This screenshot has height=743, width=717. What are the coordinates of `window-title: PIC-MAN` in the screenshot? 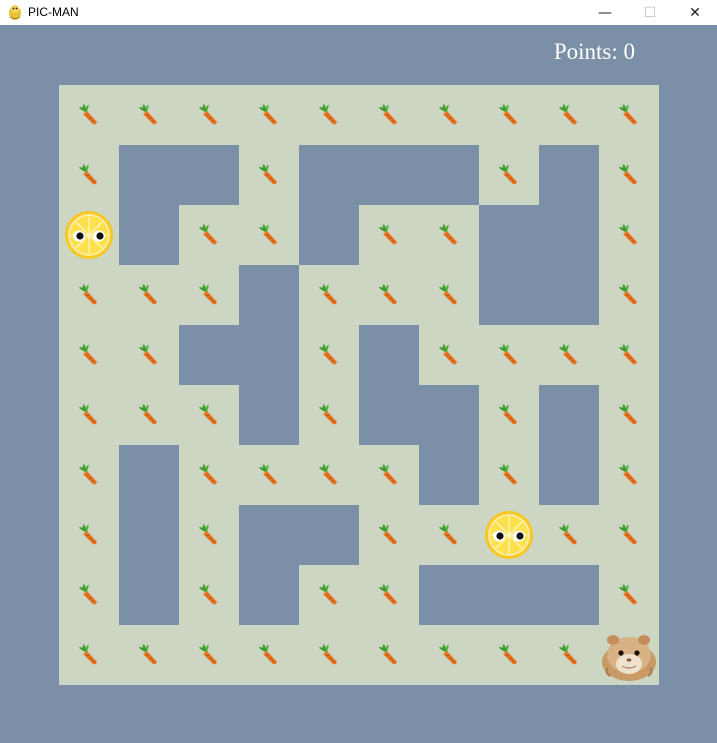 It's located at (53, 12).